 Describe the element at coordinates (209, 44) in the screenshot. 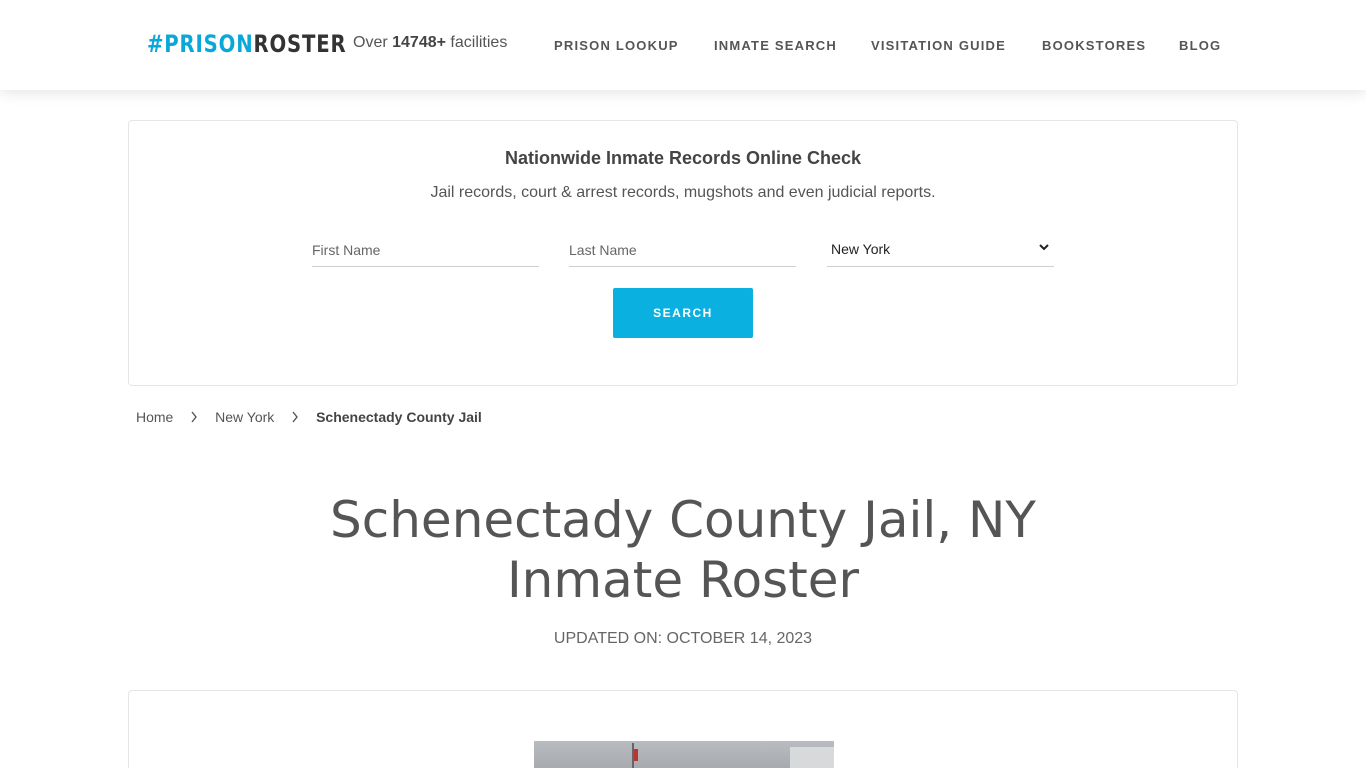

I see `logo-prison: PRISON` at that location.